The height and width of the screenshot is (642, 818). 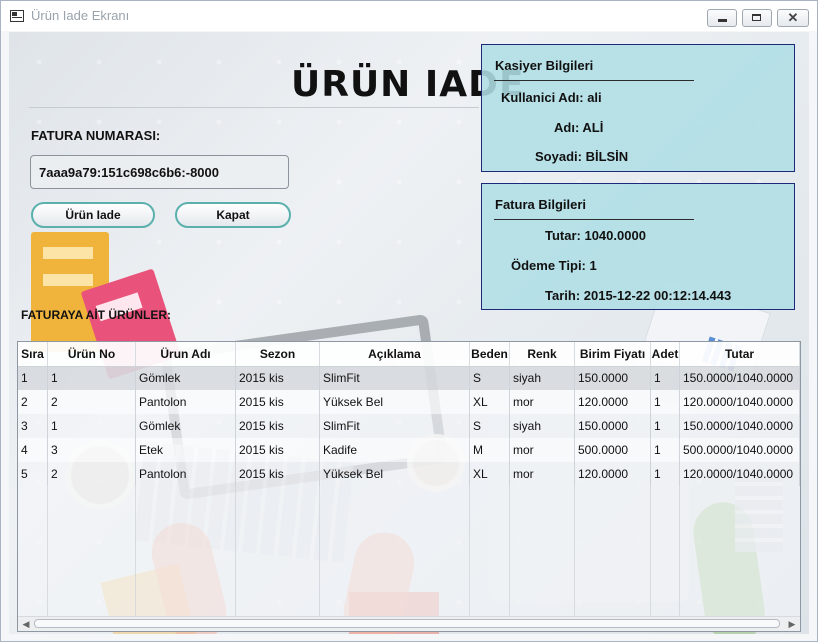 I want to click on cashier-surname: Soyadi: BİLSİN, so click(x=582, y=156).